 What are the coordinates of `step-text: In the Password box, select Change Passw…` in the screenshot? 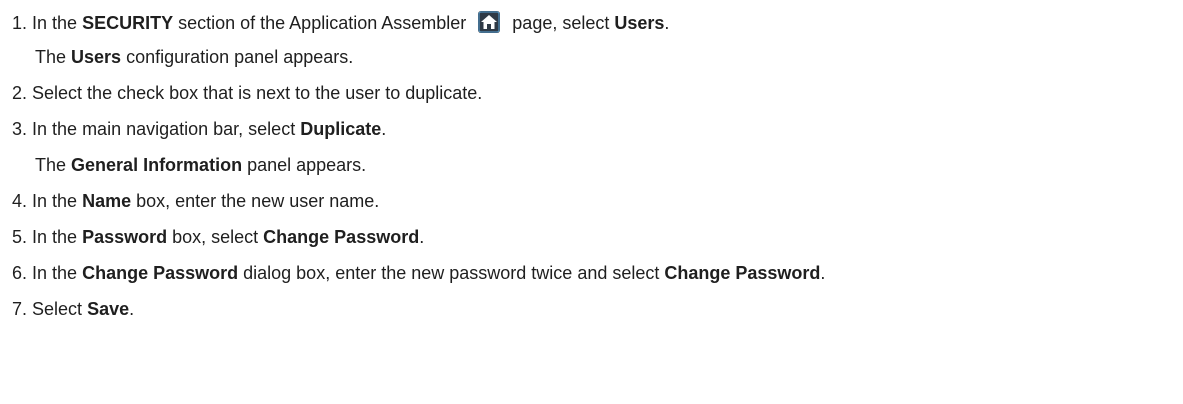 It's located at (228, 237).